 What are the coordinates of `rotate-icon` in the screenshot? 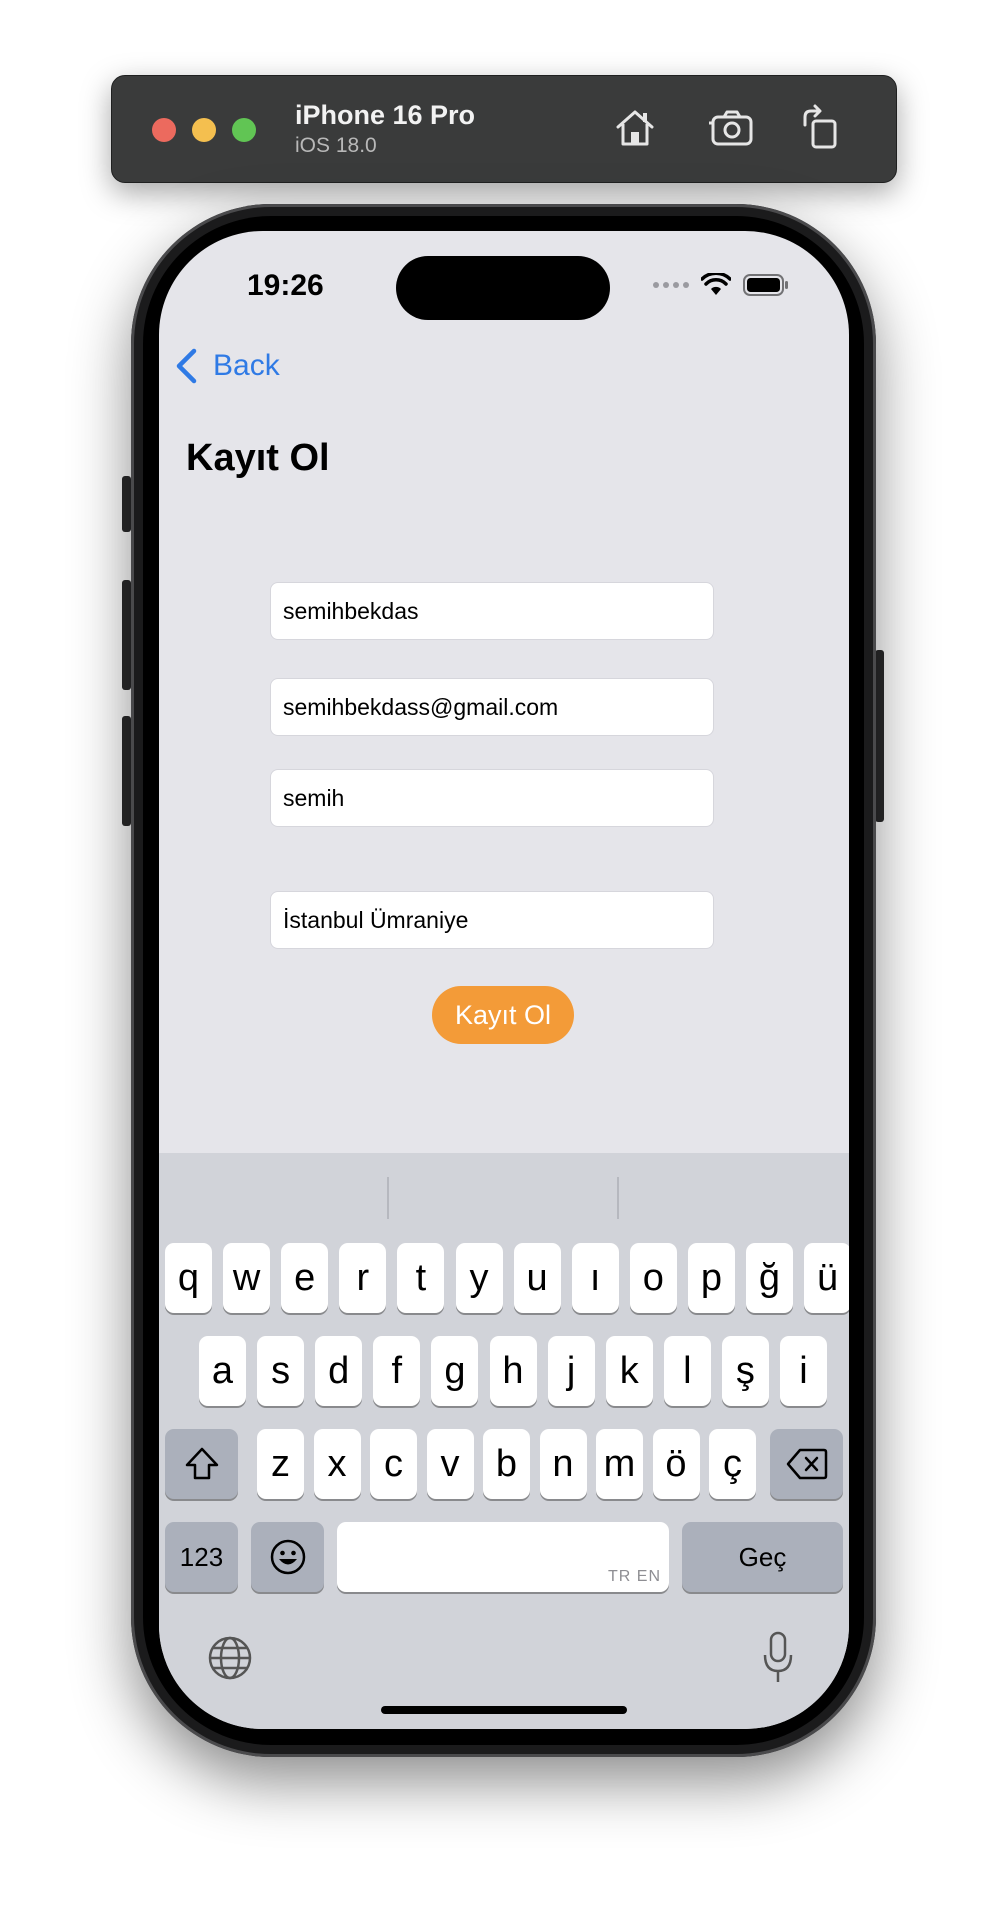 It's located at (822, 128).